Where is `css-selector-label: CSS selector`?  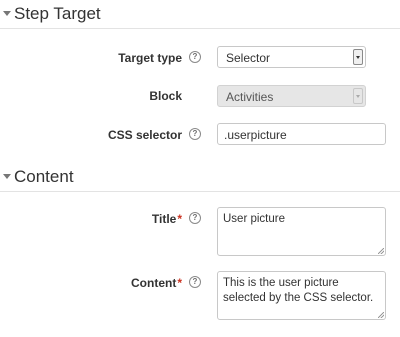
css-selector-label: CSS selector is located at coordinates (144, 135).